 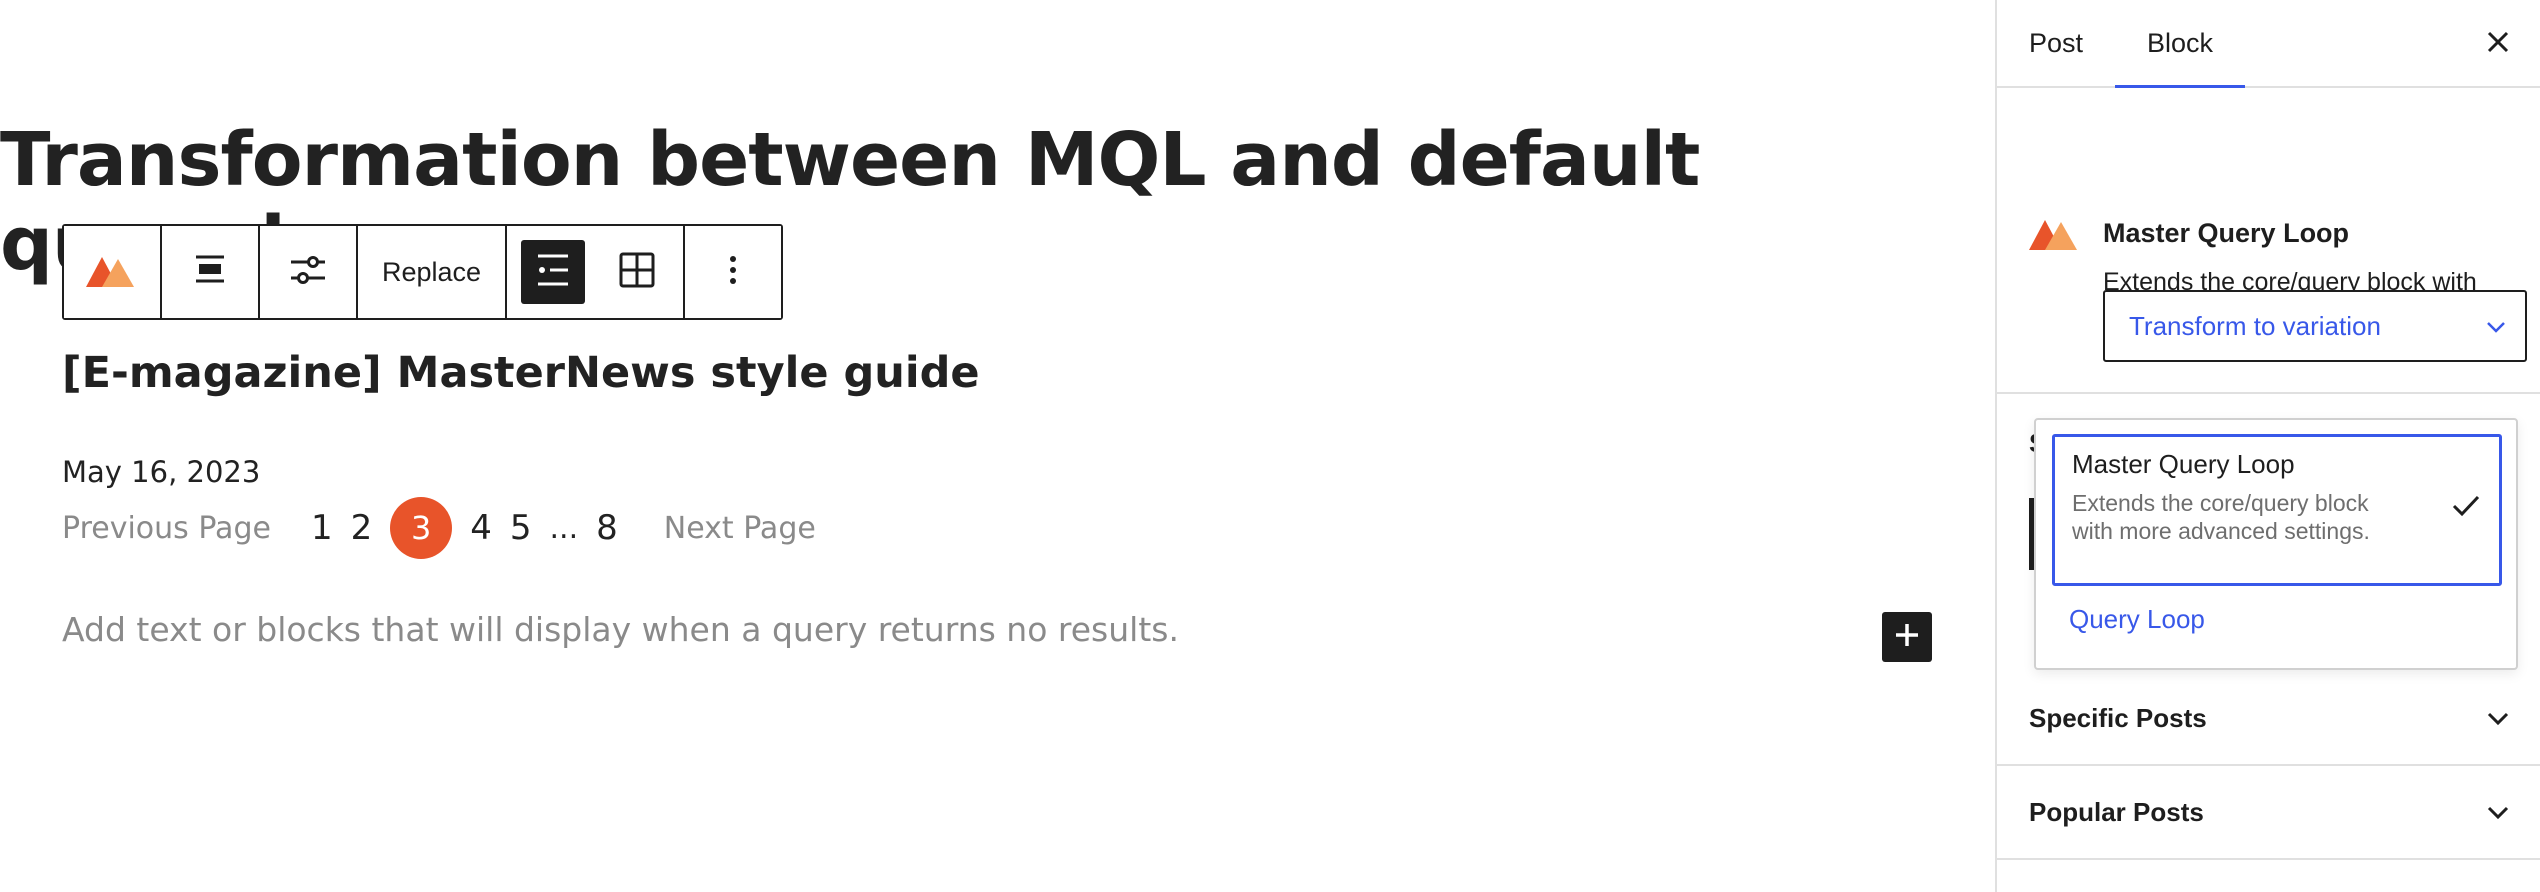 I want to click on page-number-link: 2, so click(x=362, y=528).